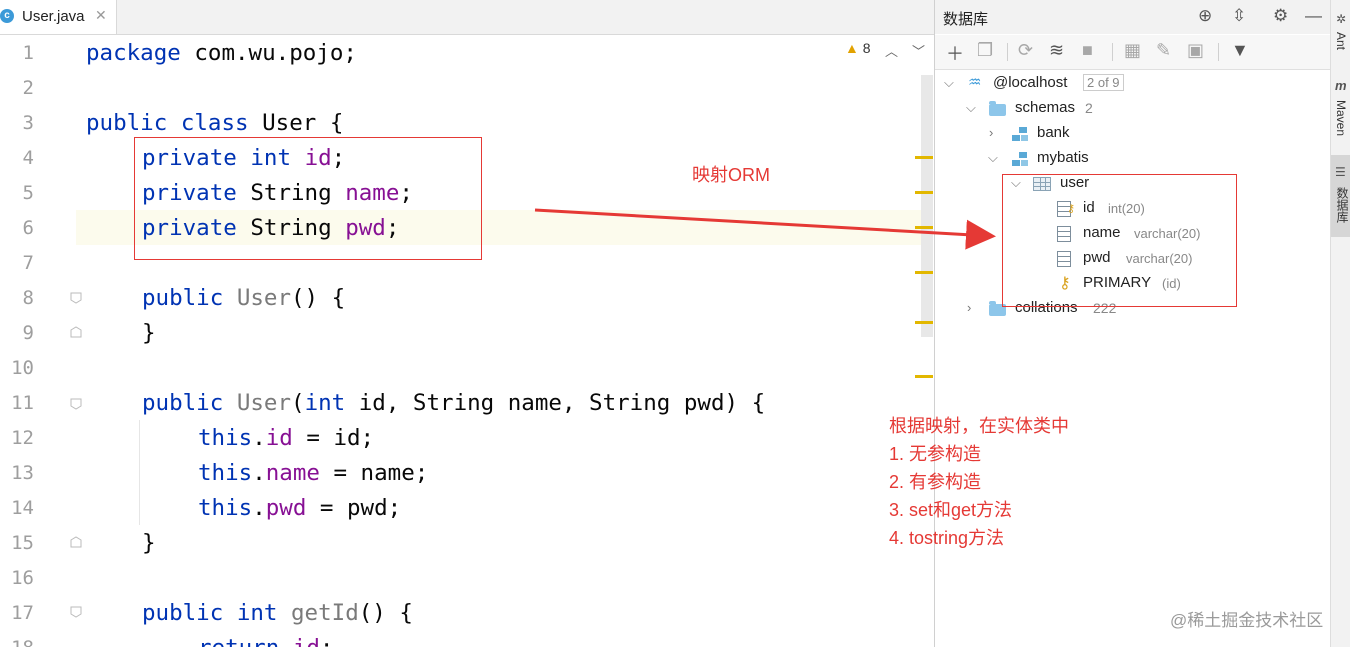 The width and height of the screenshot is (1350, 647). I want to click on watermark: @稀土掘金技术社区, so click(1247, 620).